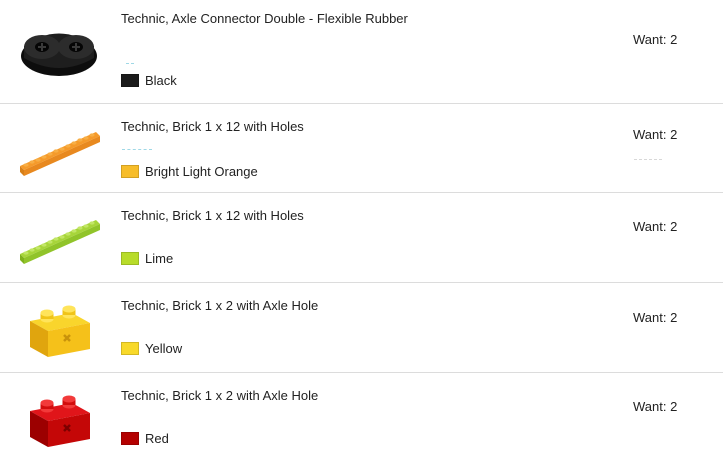 This screenshot has height=460, width=723. What do you see at coordinates (157, 438) in the screenshot?
I see `color-label: Red` at bounding box center [157, 438].